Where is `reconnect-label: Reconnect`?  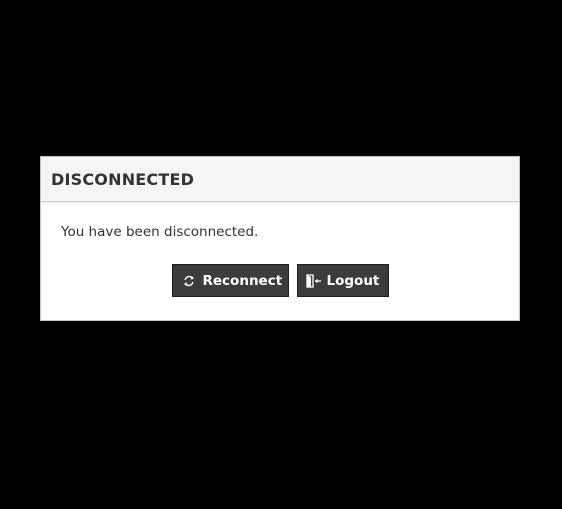
reconnect-label: Reconnect is located at coordinates (242, 280).